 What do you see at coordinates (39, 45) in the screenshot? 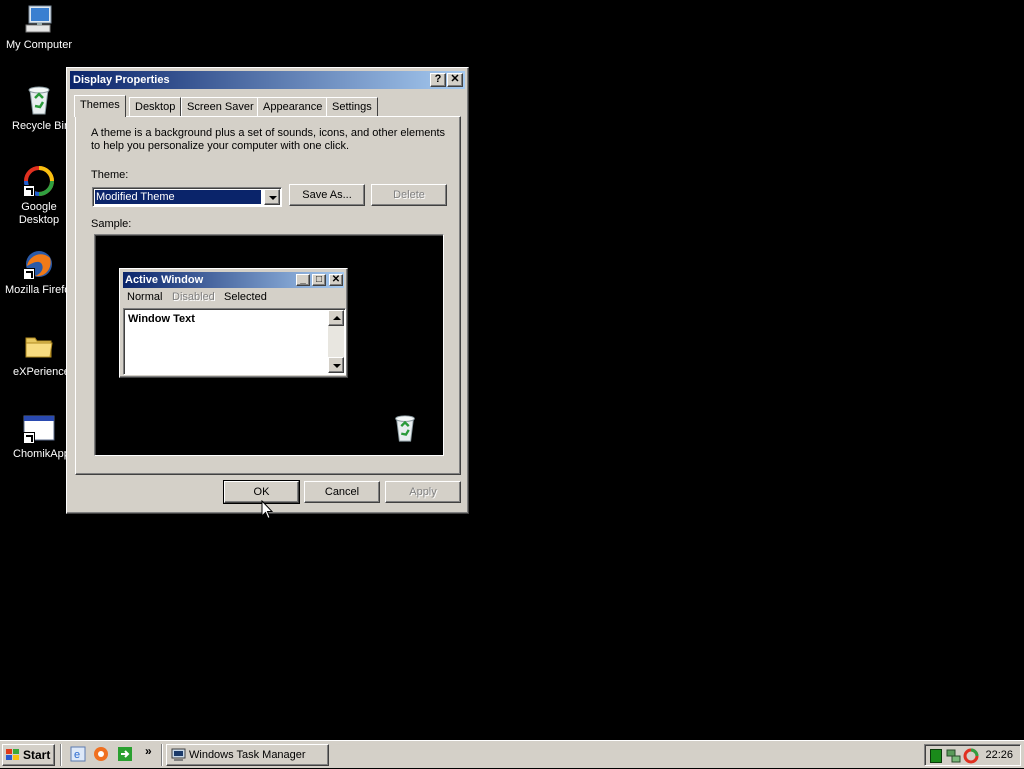
I see `desktop-icon-label: My Computer` at bounding box center [39, 45].